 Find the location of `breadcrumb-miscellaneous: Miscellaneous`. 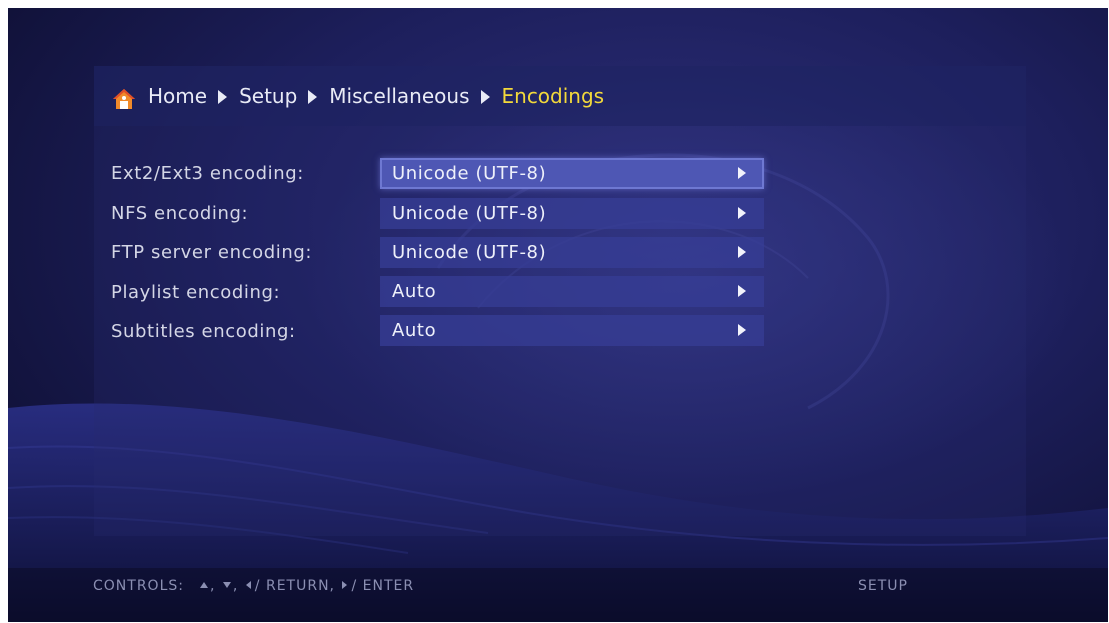

breadcrumb-miscellaneous: Miscellaneous is located at coordinates (399, 96).